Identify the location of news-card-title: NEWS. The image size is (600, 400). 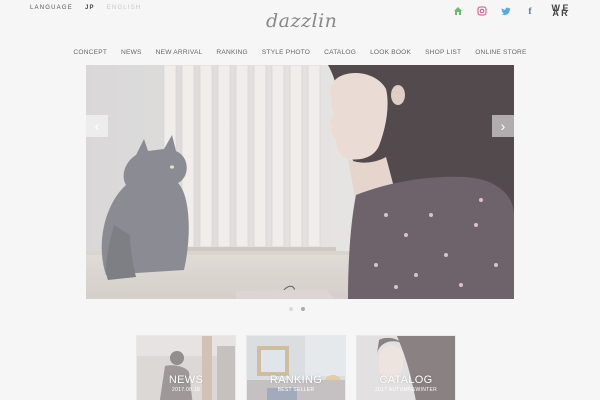
(186, 380).